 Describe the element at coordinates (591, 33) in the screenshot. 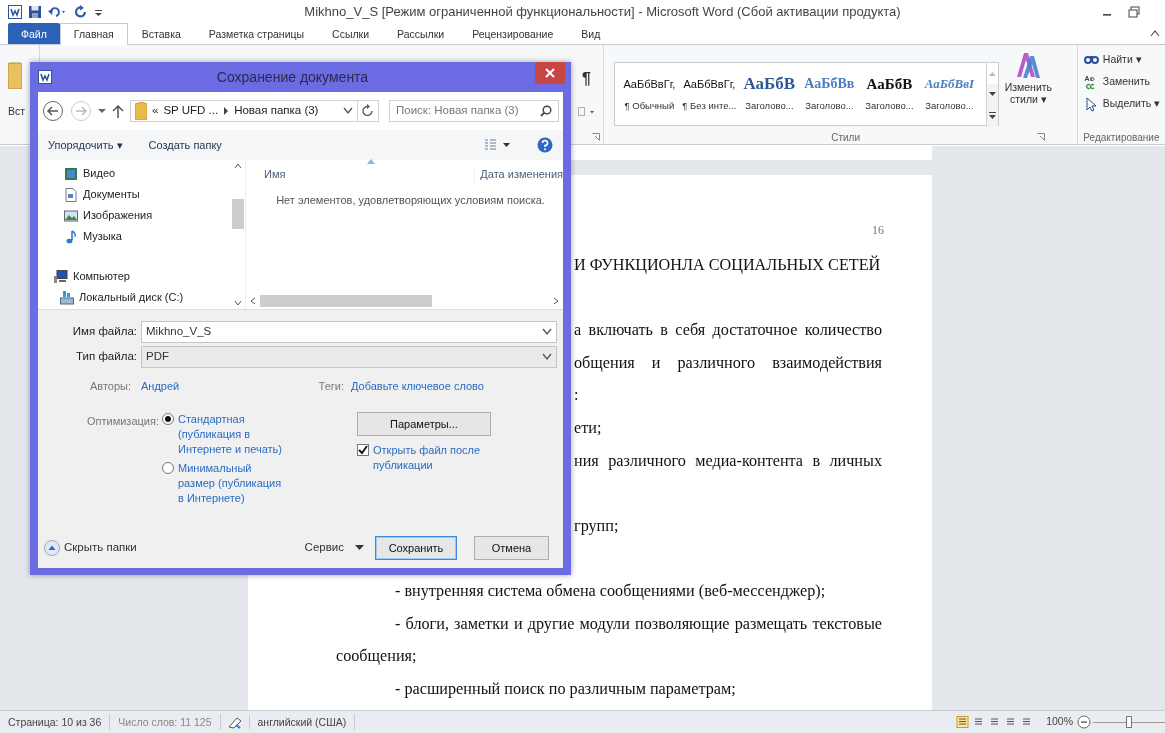

I see `ribbon-tab: Вид` at that location.